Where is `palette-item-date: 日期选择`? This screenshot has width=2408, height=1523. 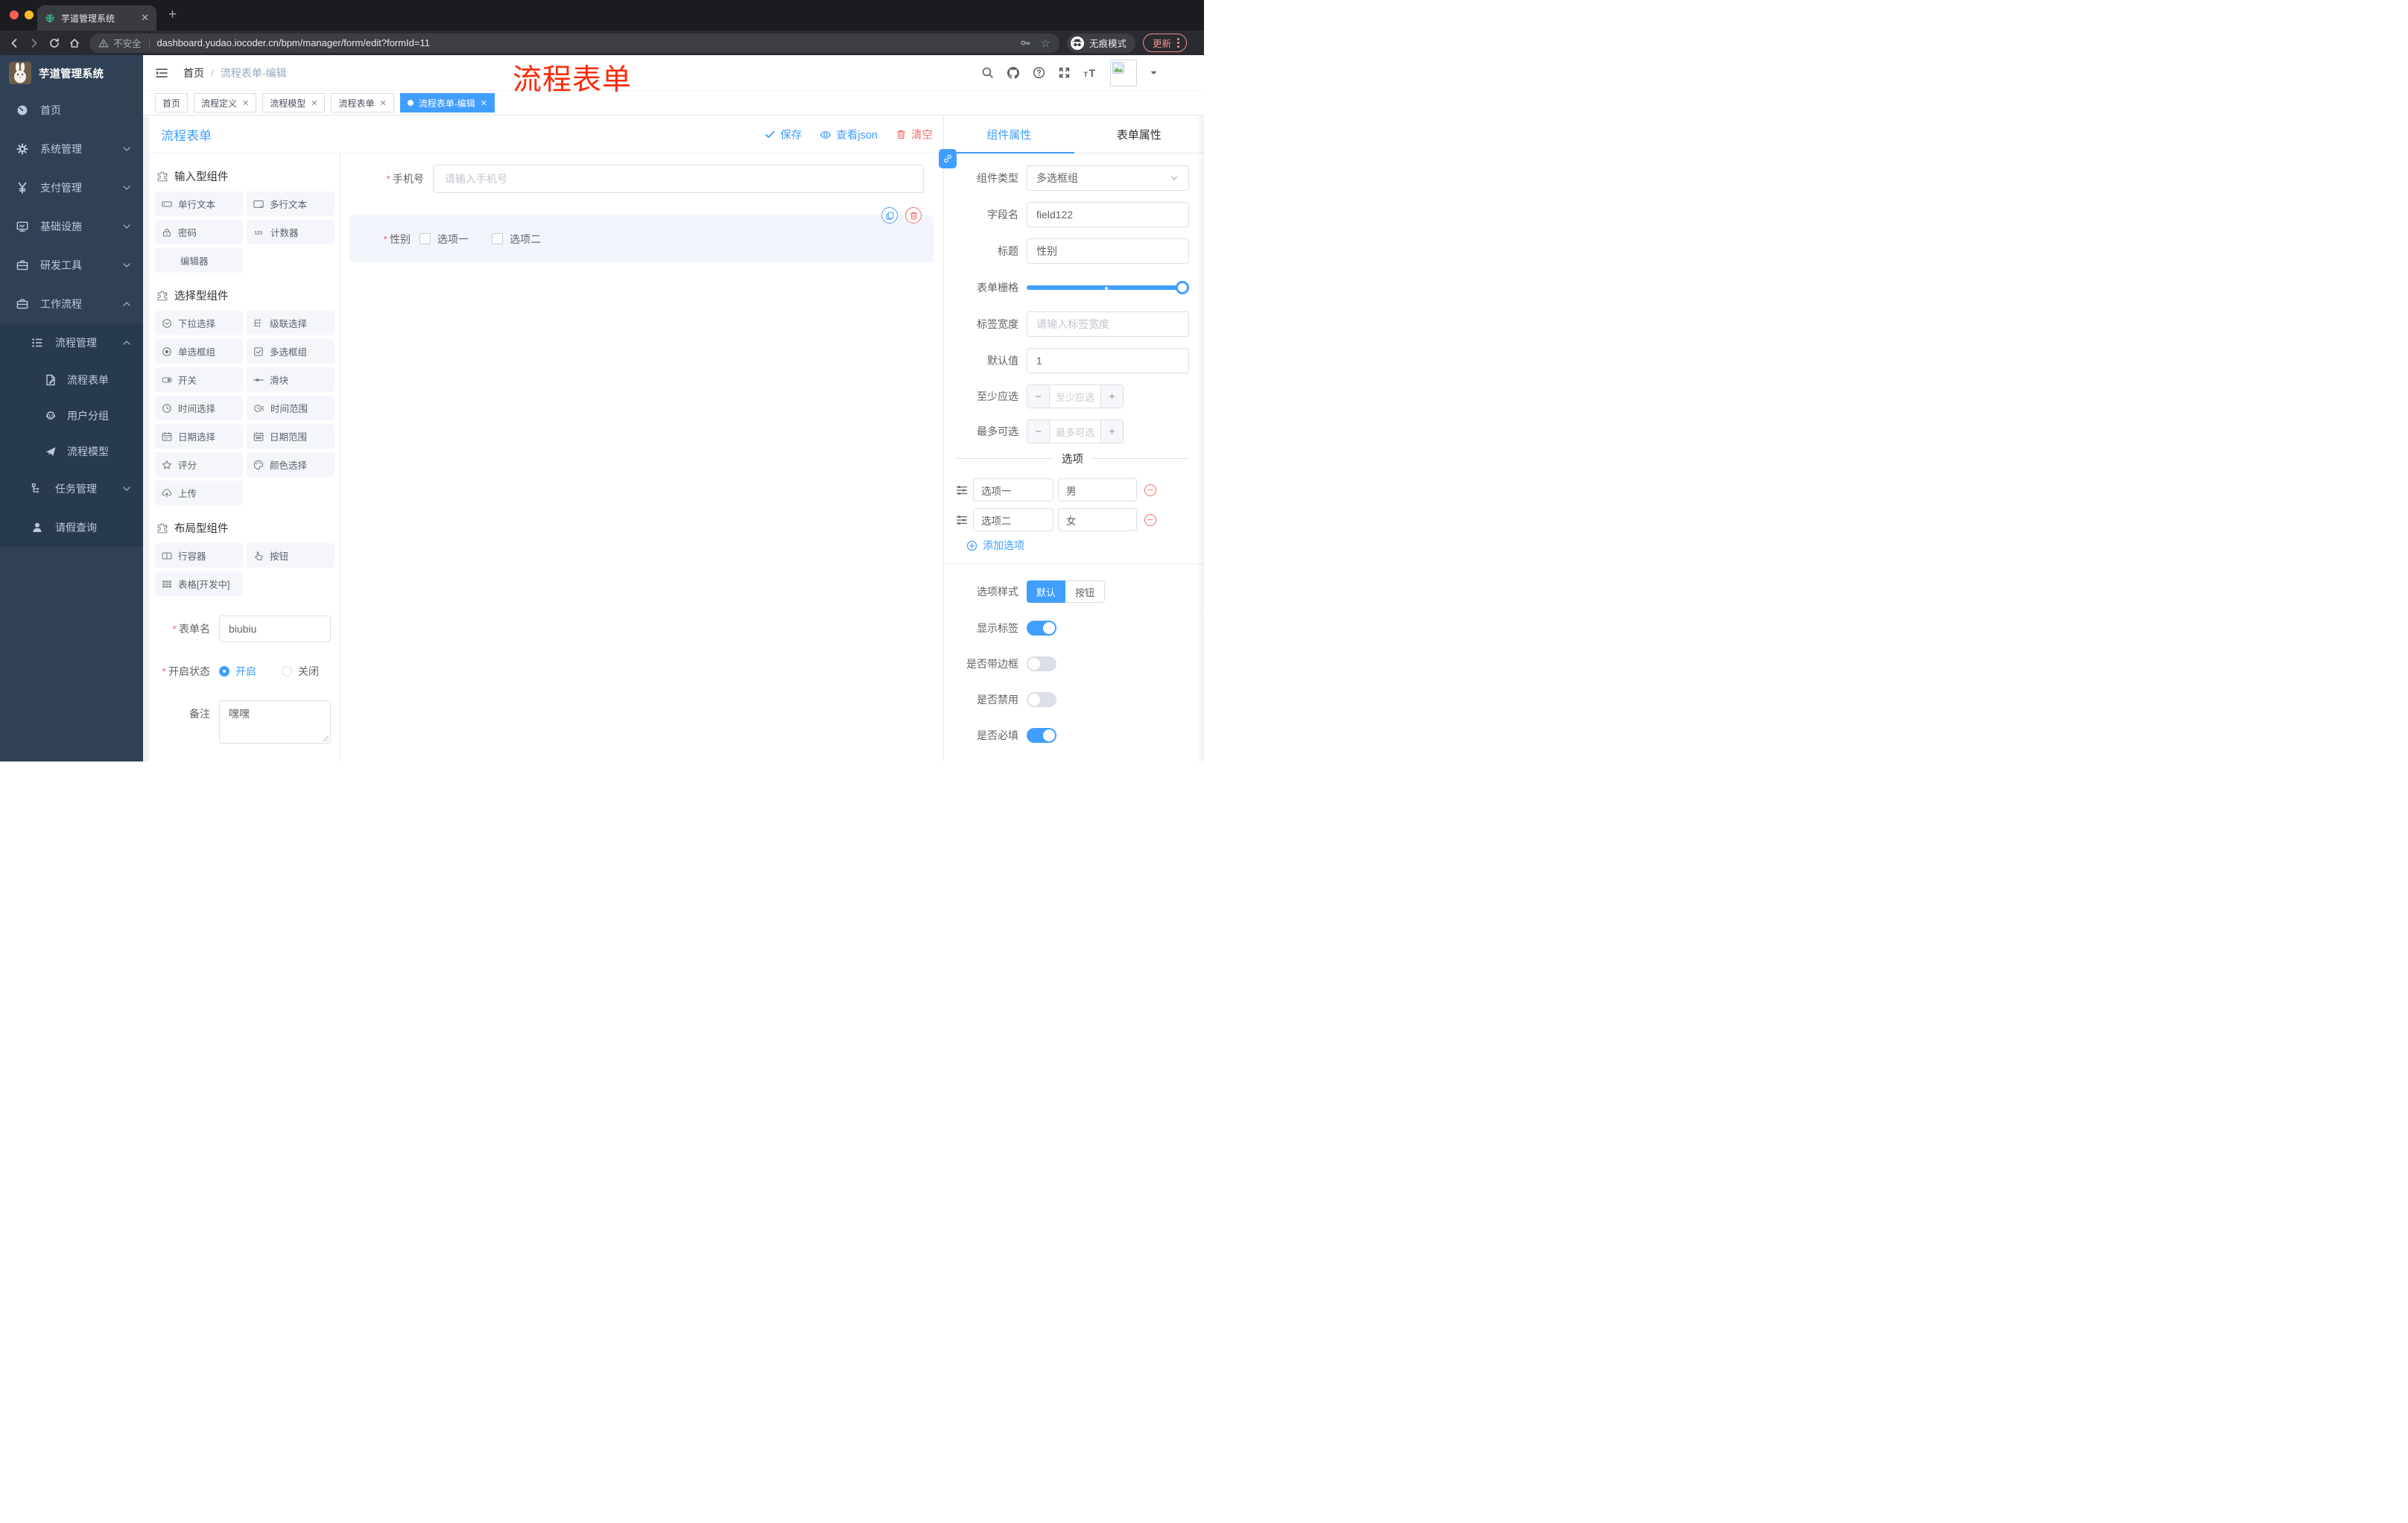
palette-item-date: 日期选择 is located at coordinates (199, 436).